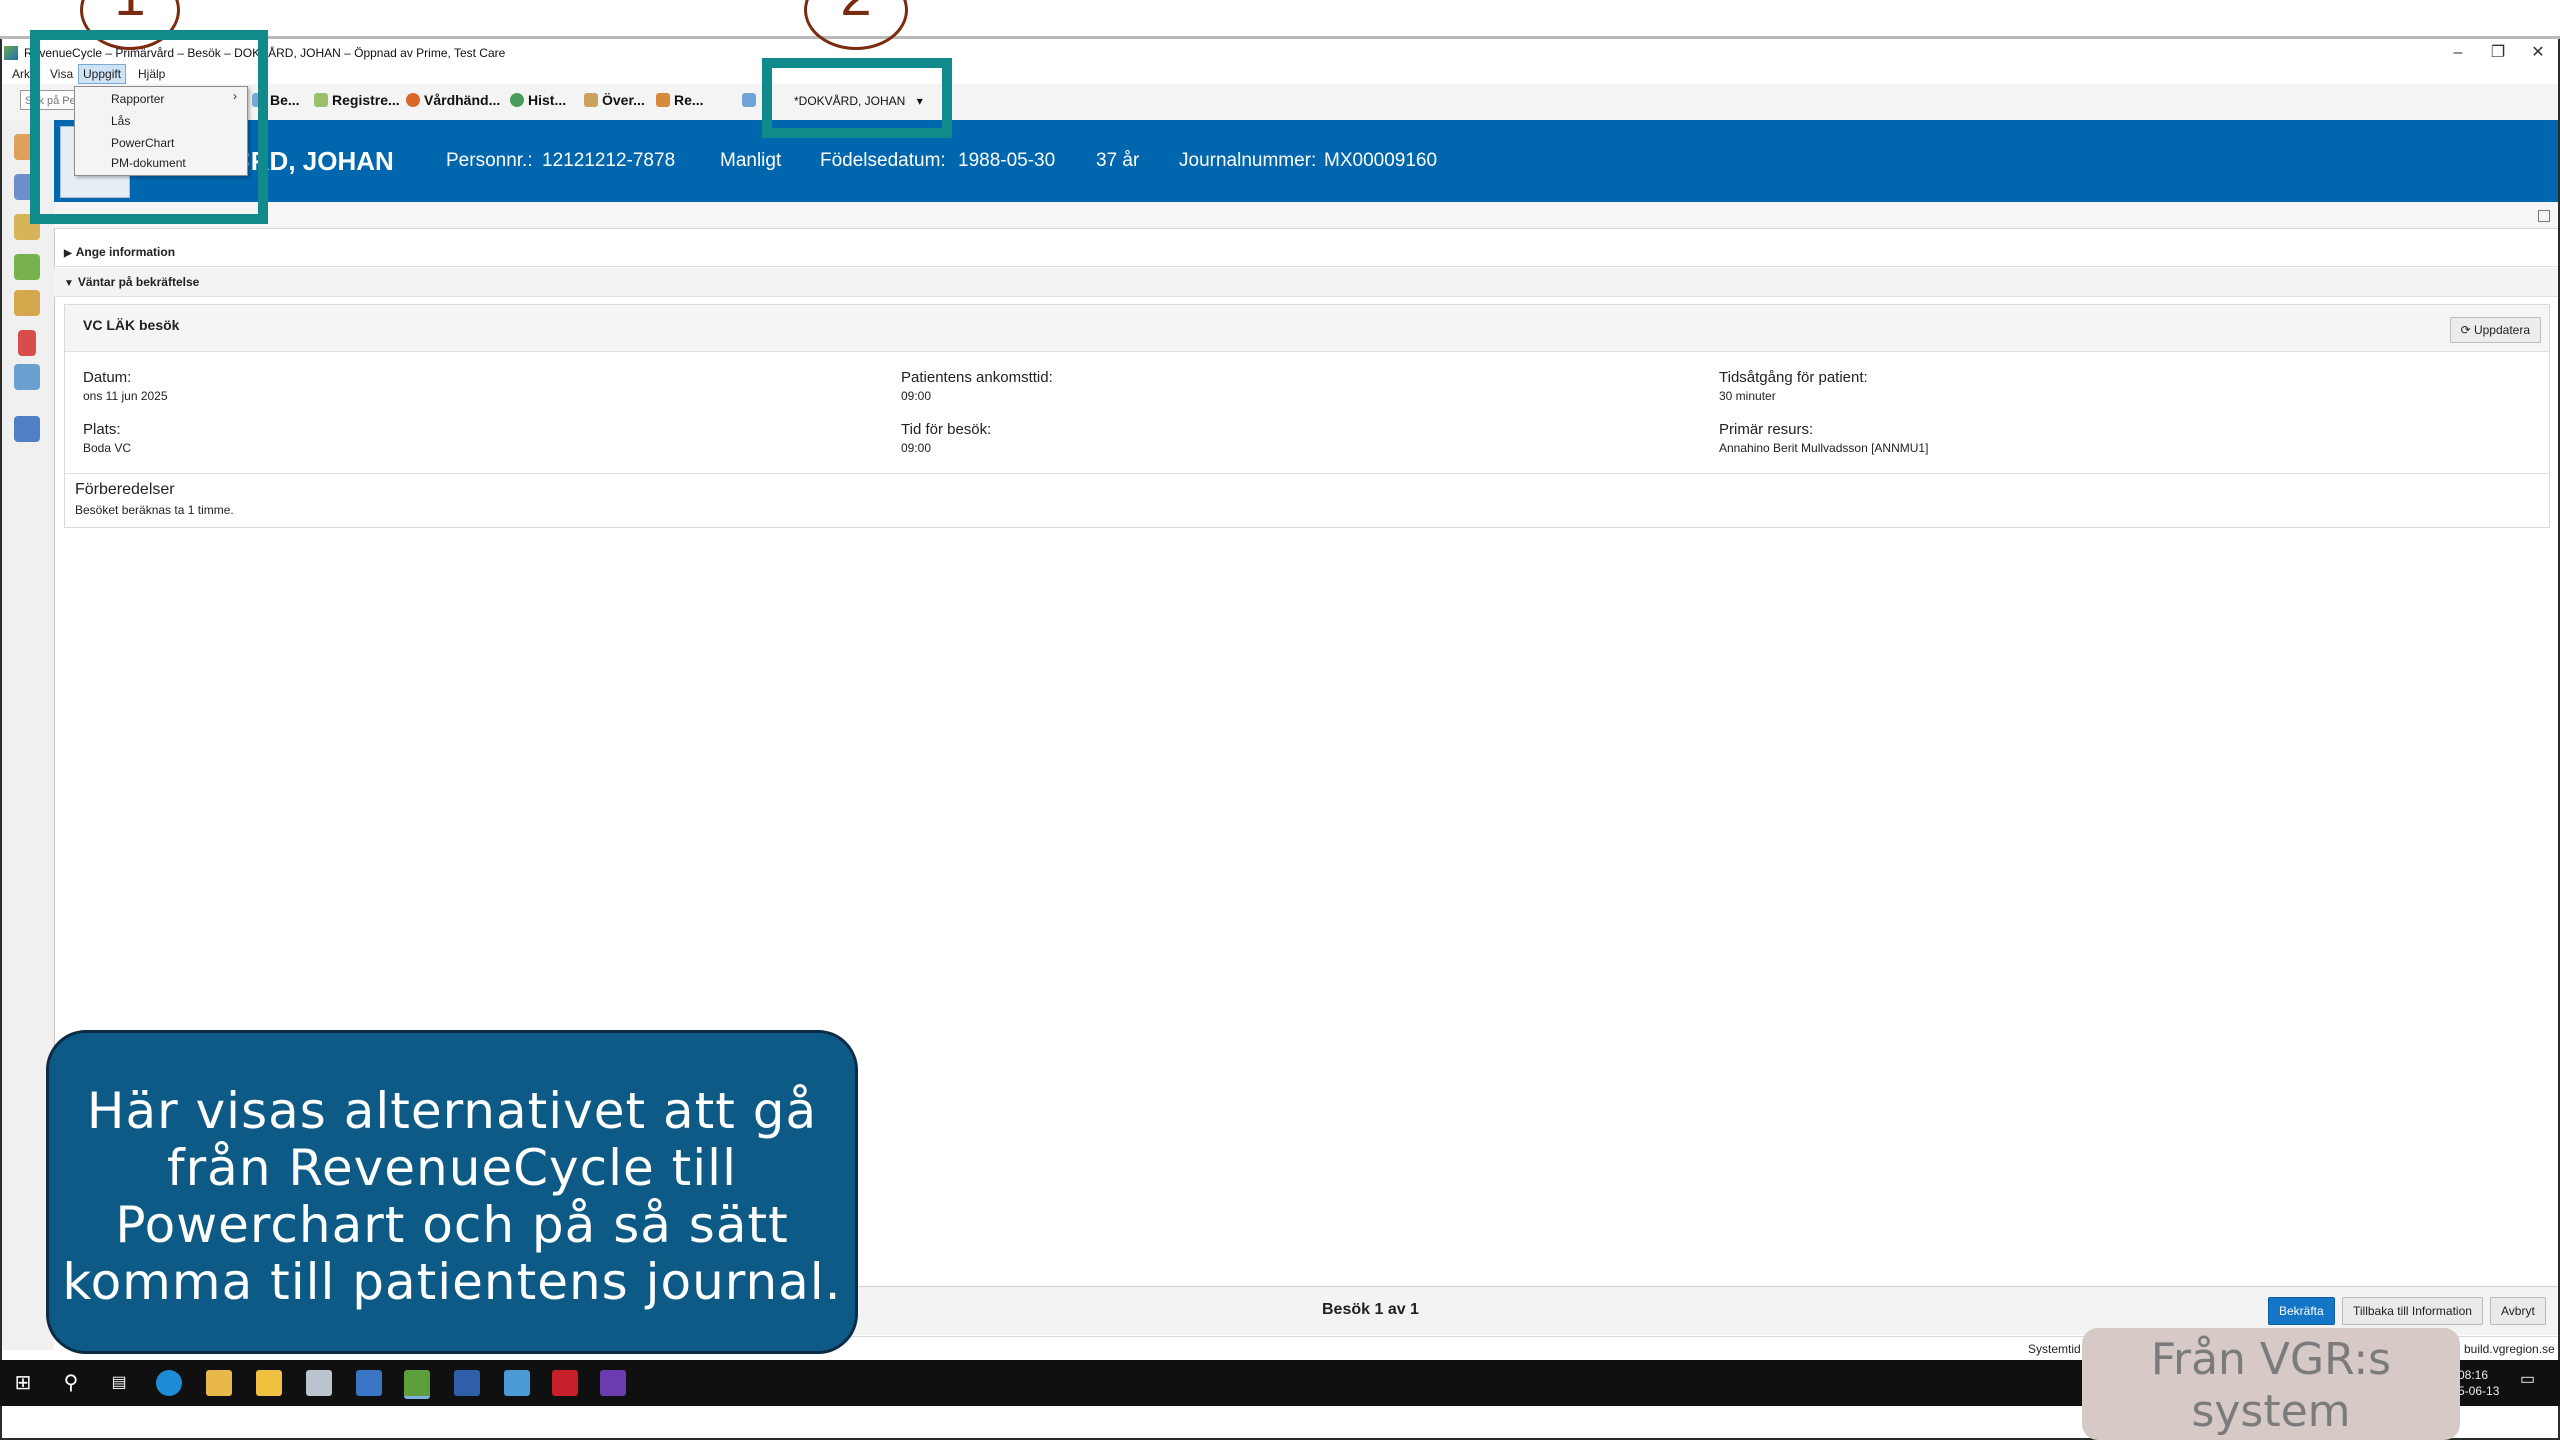  Describe the element at coordinates (856, 14) in the screenshot. I see `step-2-number: 2` at that location.